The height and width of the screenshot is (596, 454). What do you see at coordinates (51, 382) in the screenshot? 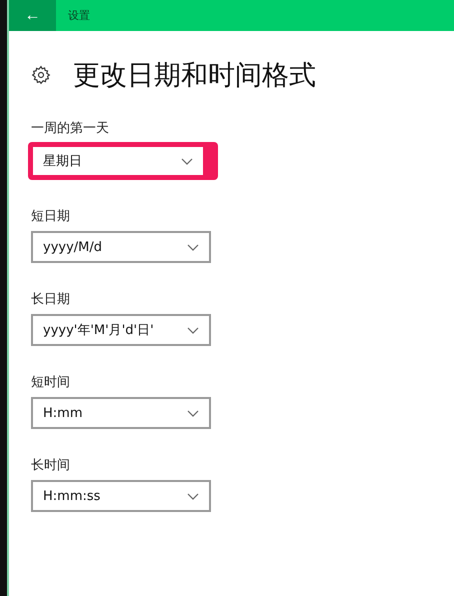
I see `setting-label: 短时间` at bounding box center [51, 382].